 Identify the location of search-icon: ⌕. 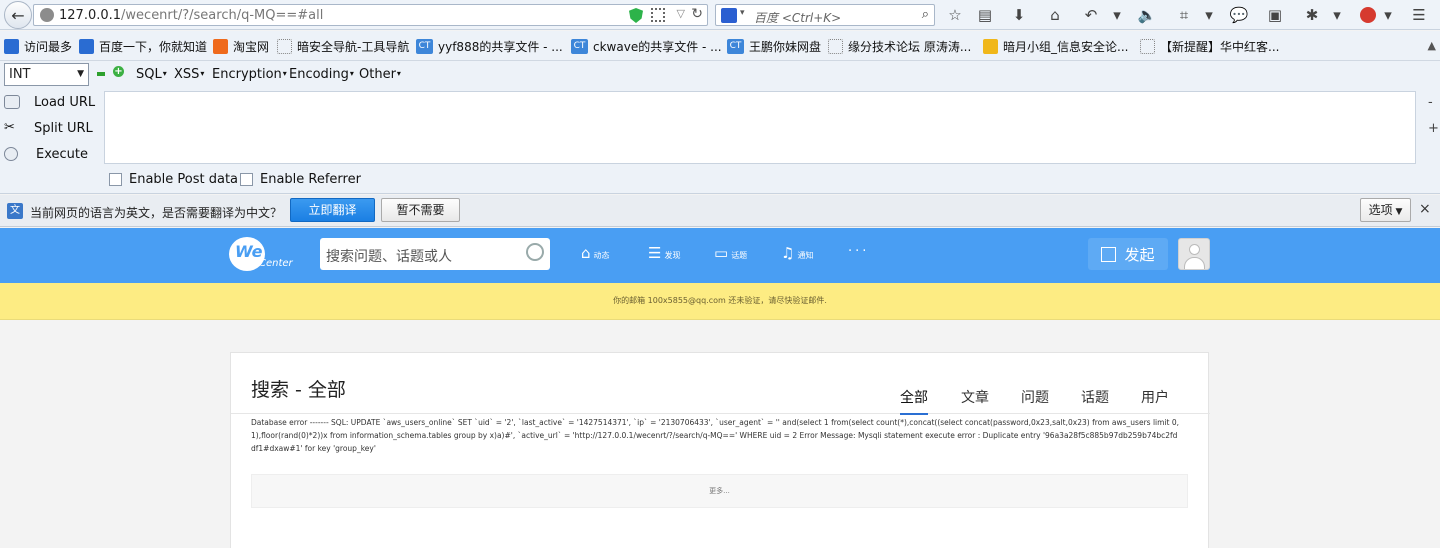
(925, 14).